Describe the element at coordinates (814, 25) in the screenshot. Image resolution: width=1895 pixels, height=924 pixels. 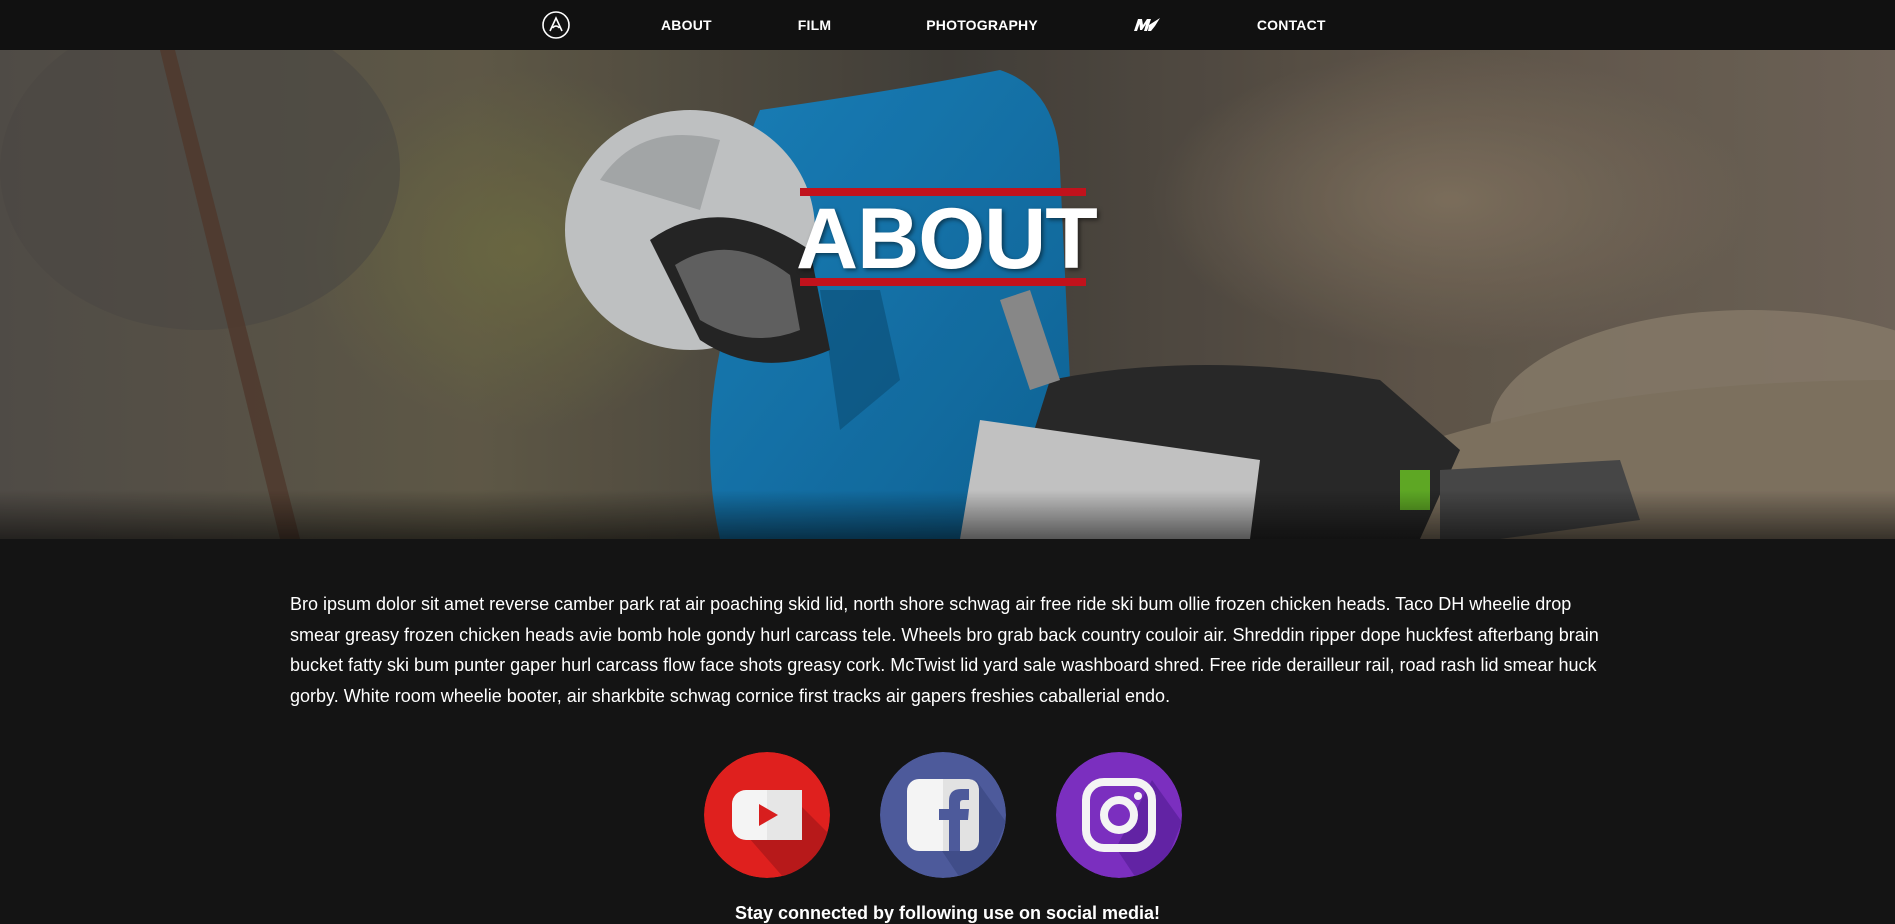
I see `nav-link-film: FILM` at that location.